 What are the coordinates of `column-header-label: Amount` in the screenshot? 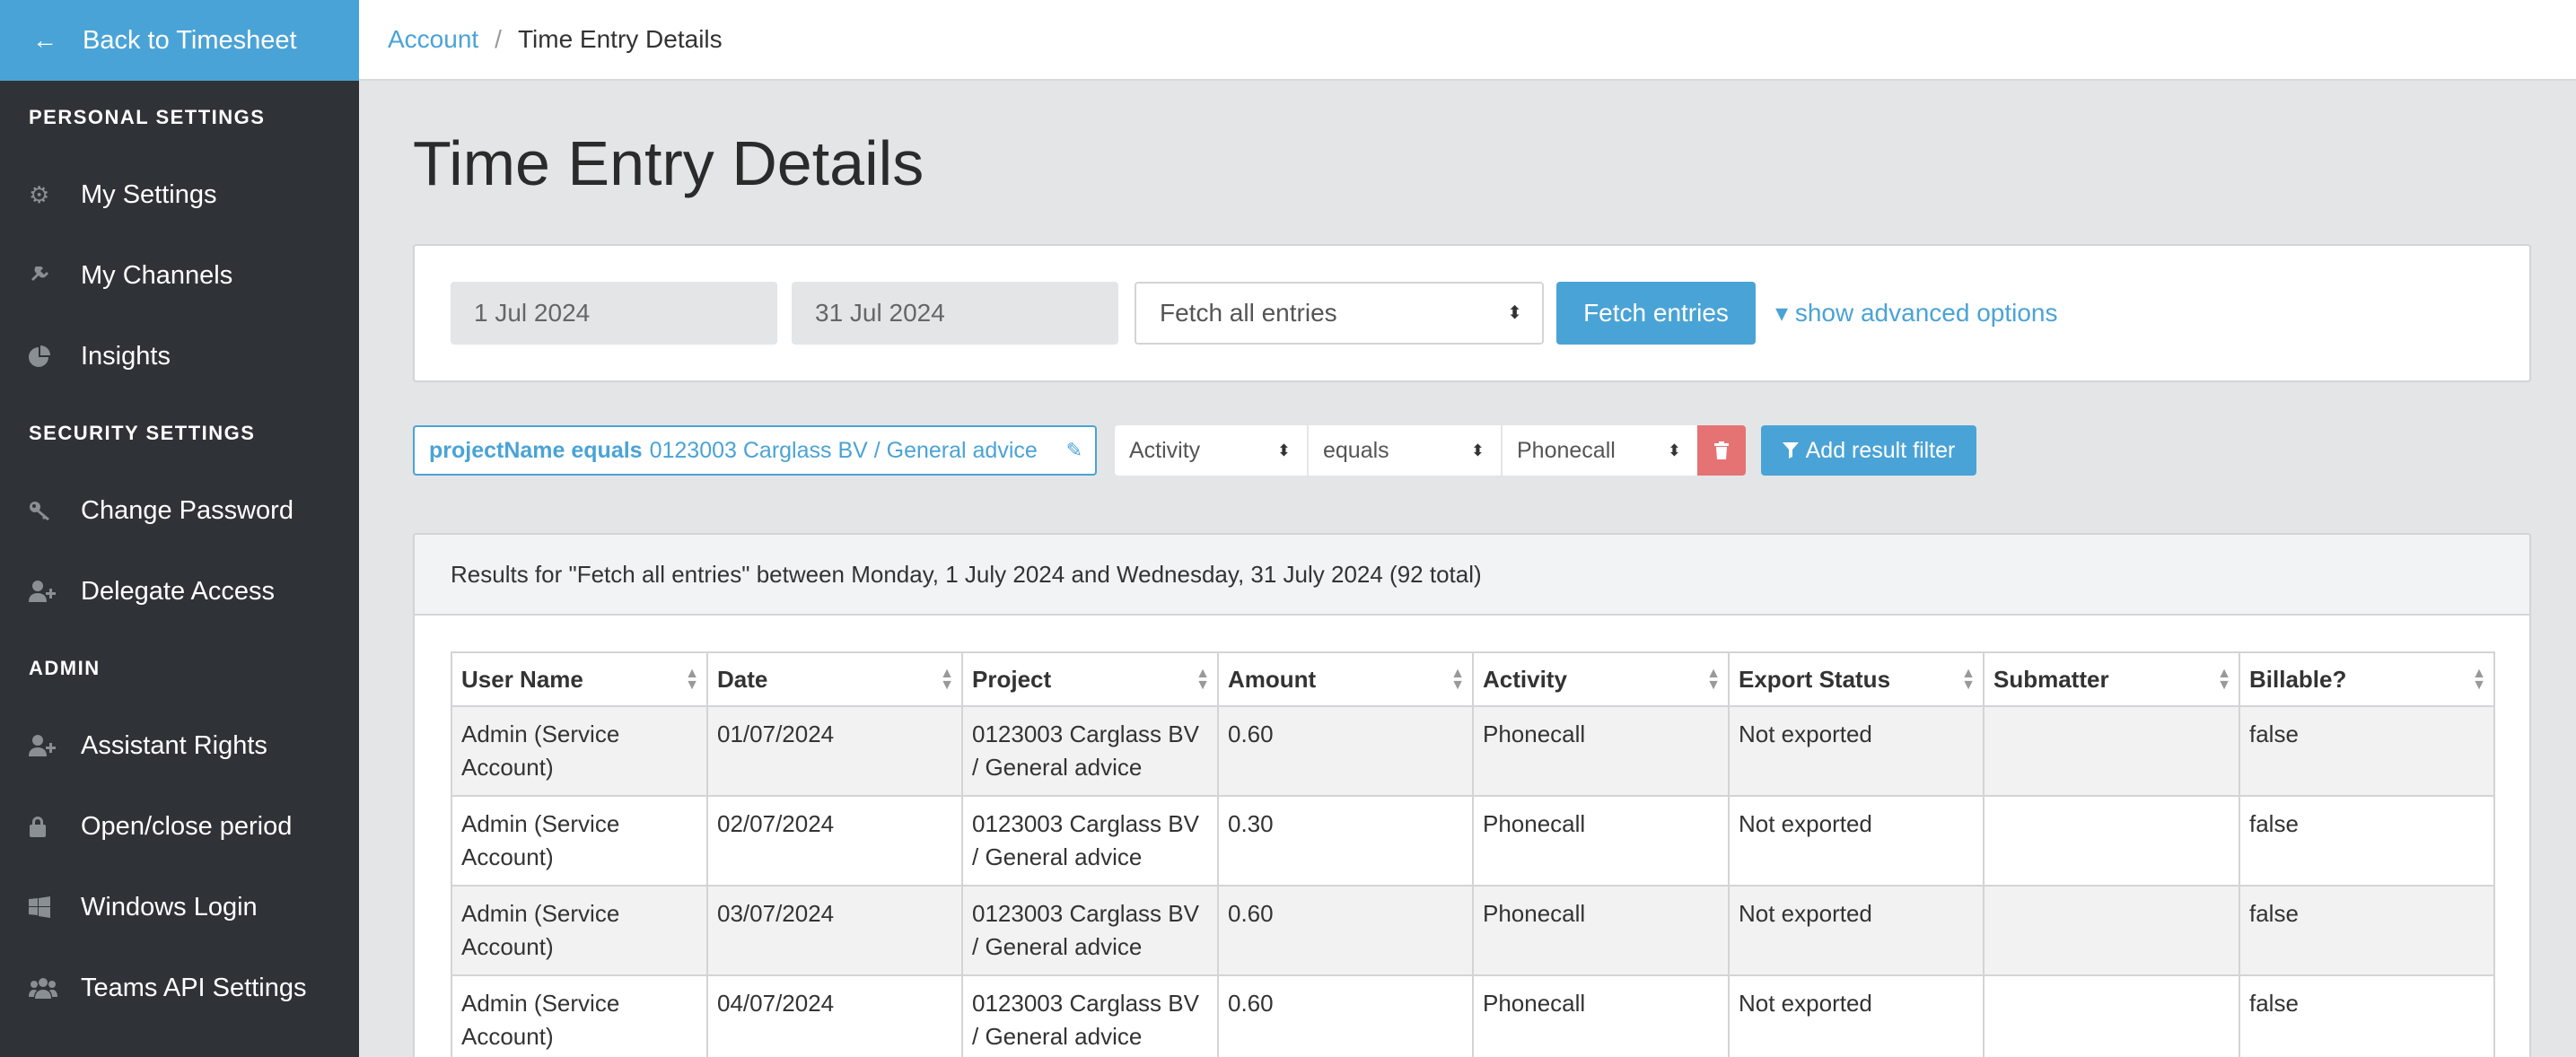 It's located at (1272, 679).